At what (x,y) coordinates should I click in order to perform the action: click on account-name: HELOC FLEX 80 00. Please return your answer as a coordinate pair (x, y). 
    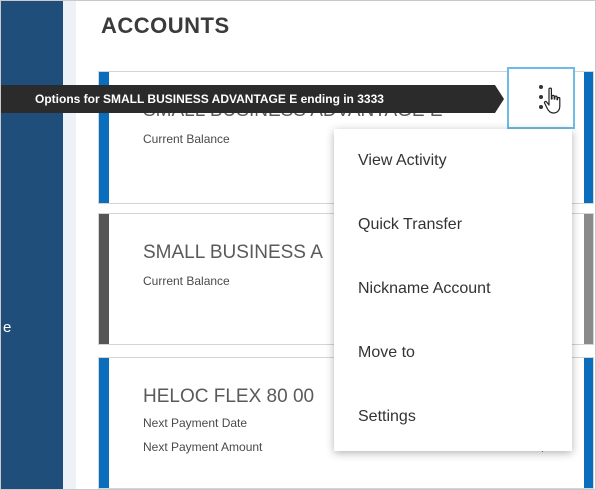
    Looking at the image, I should click on (228, 397).